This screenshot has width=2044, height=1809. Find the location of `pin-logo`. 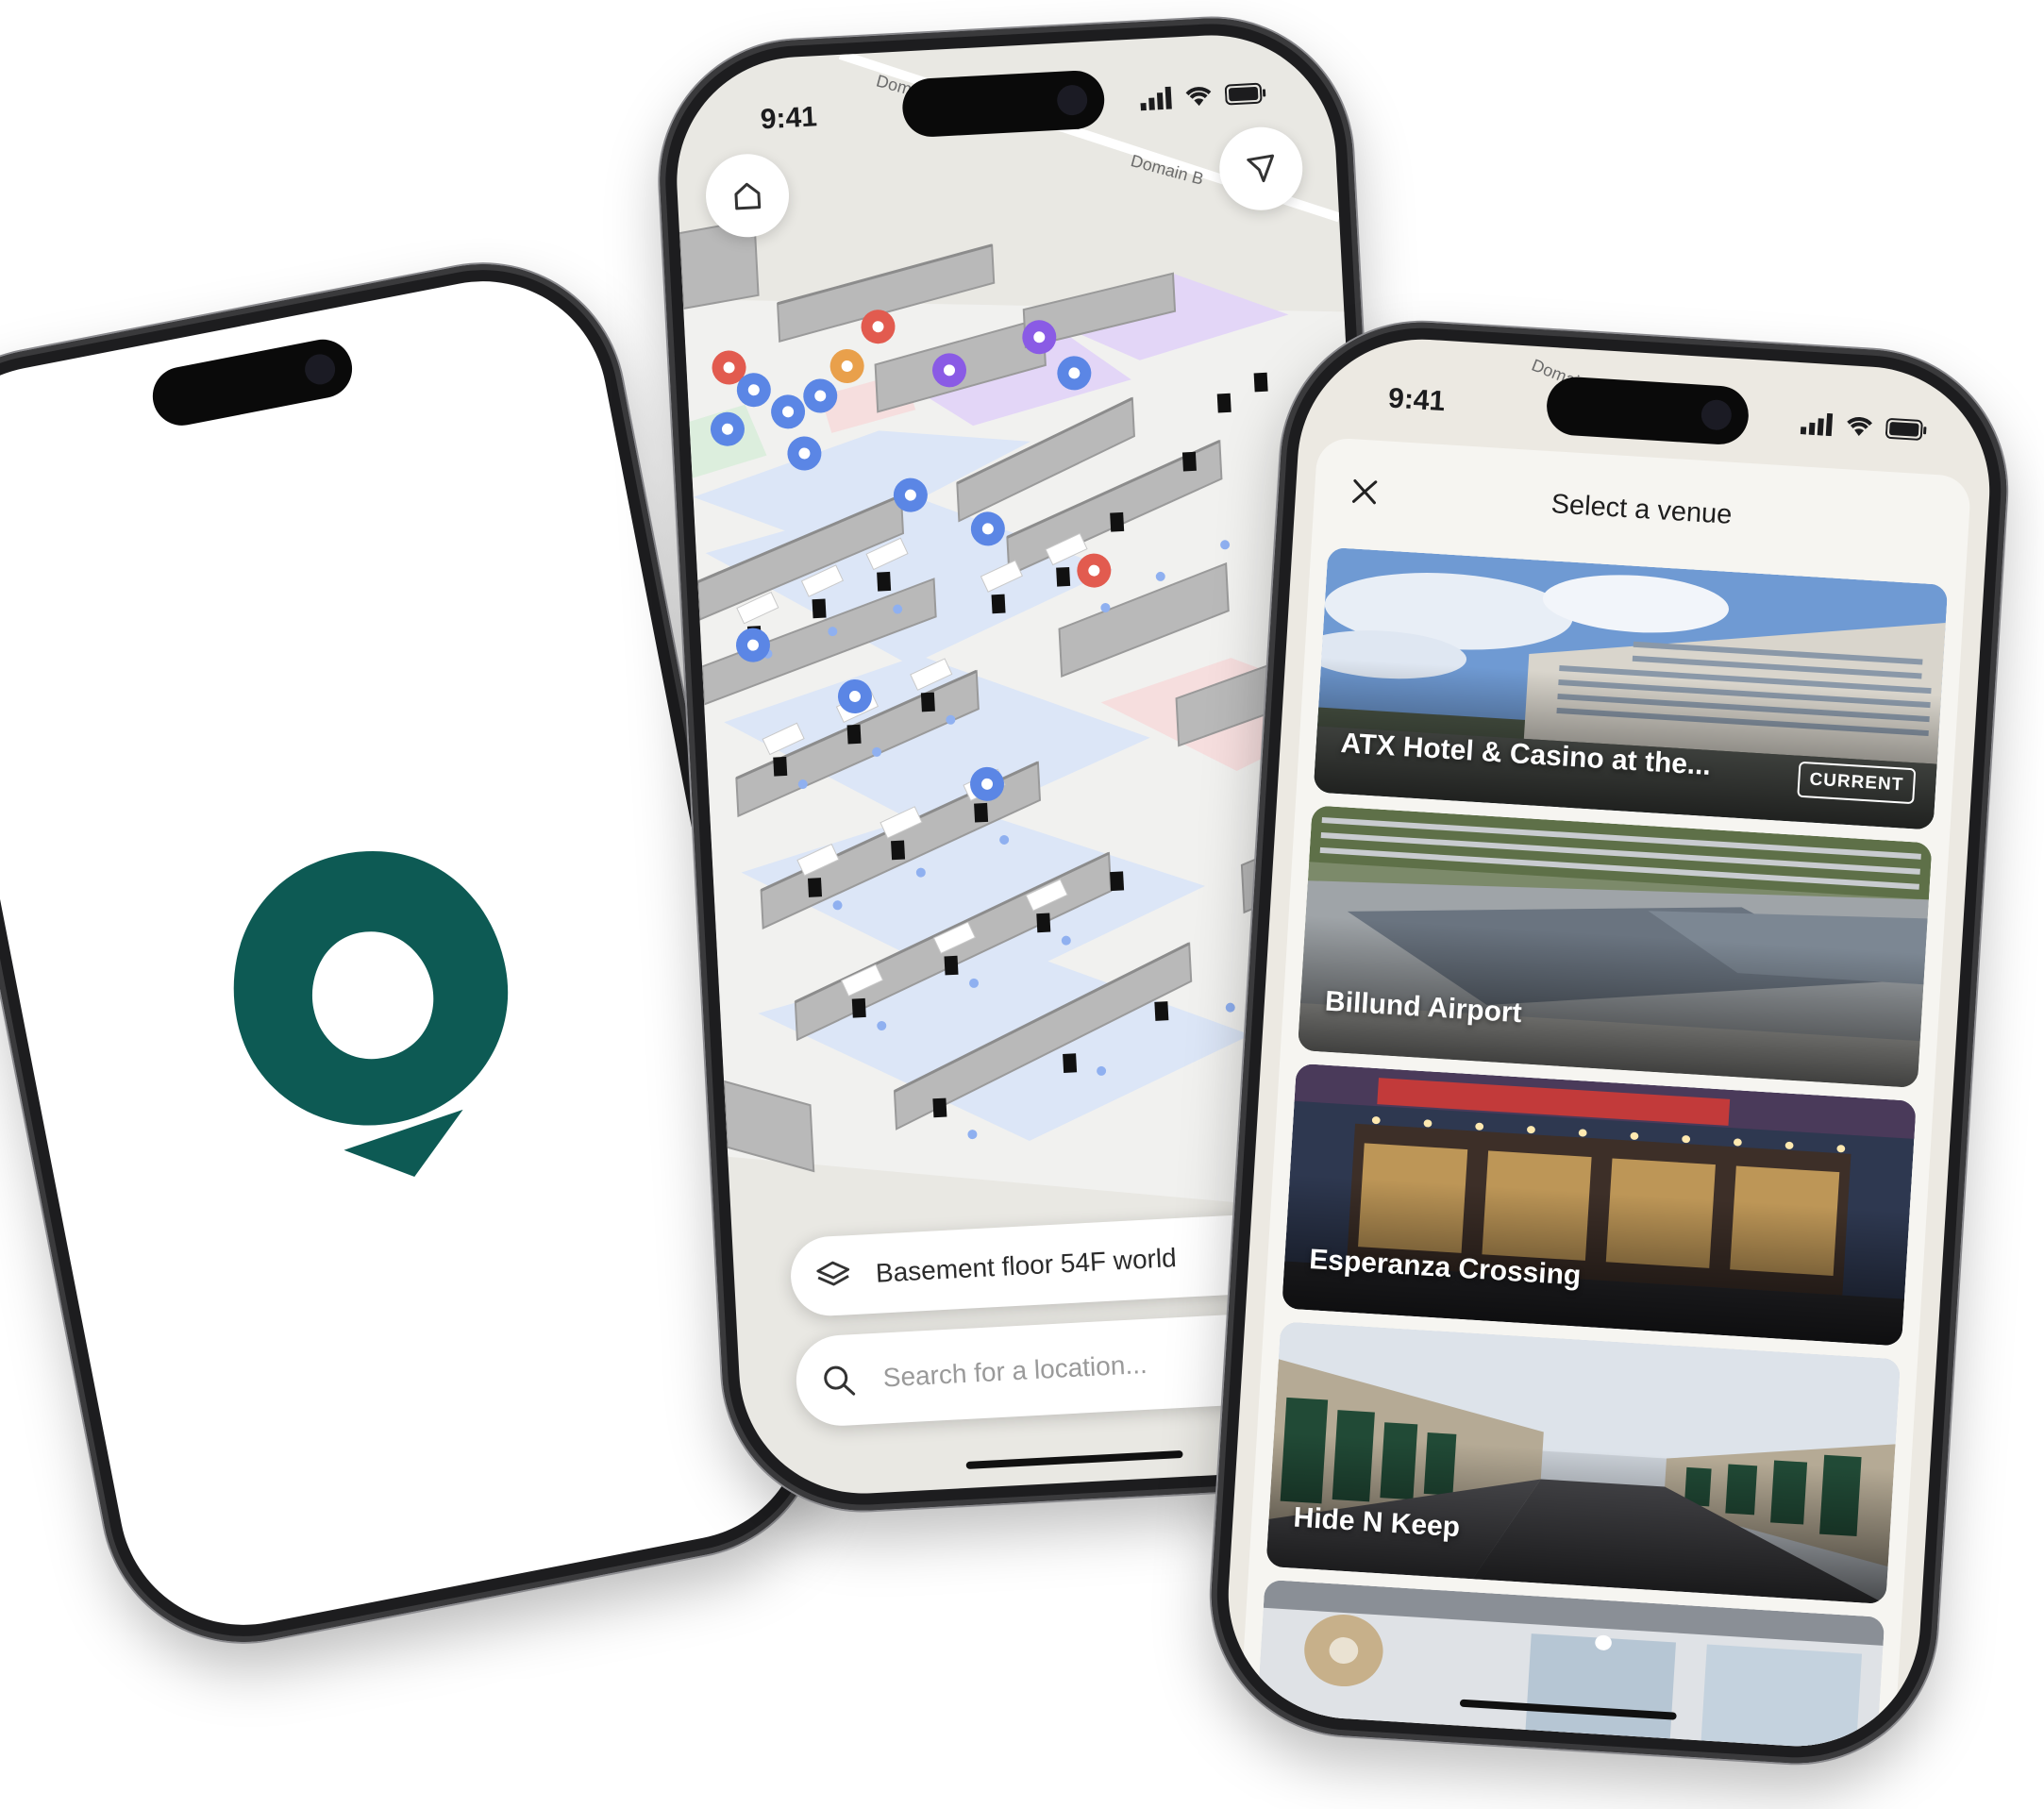

pin-logo is located at coordinates (374, 1012).